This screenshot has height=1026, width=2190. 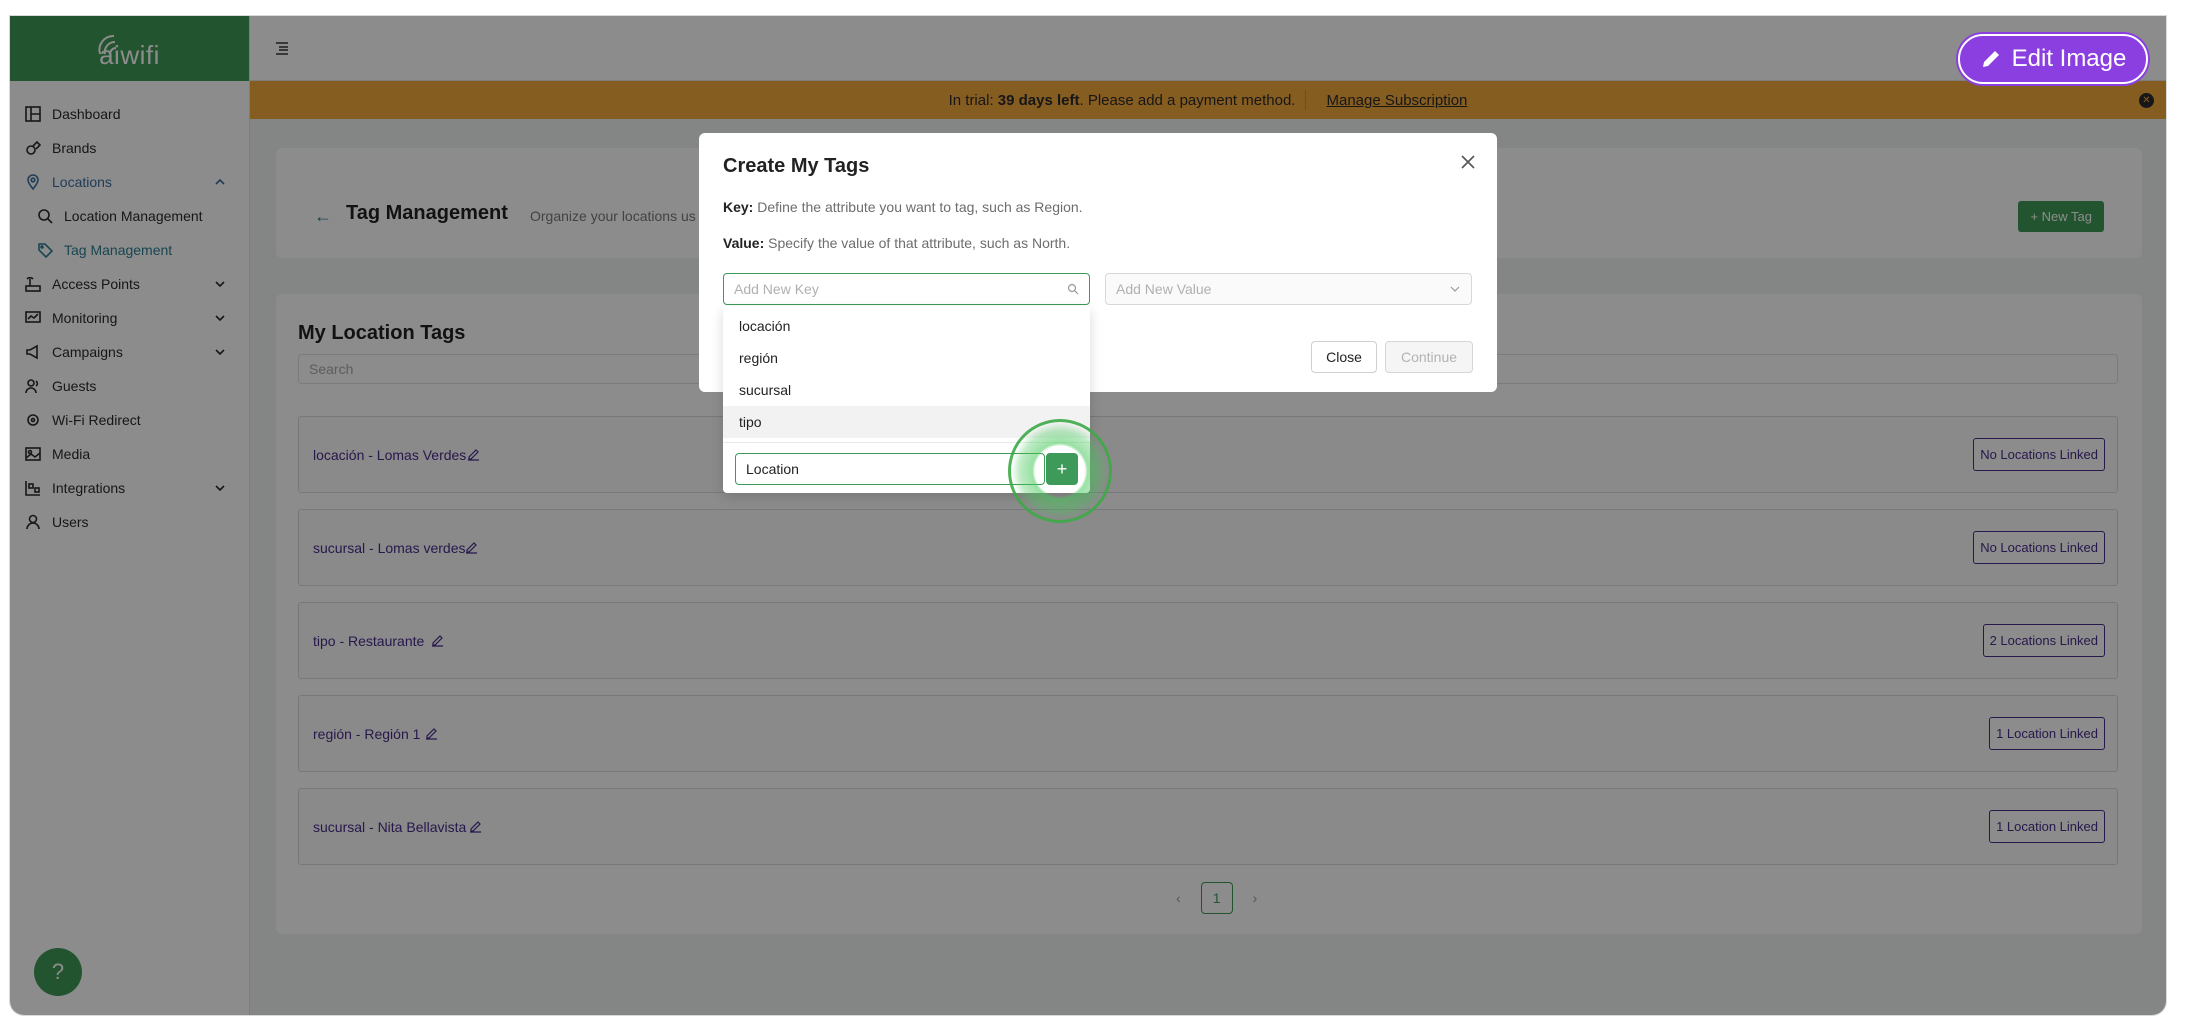 What do you see at coordinates (2069, 58) in the screenshot?
I see `edit-image-label: Edit Image` at bounding box center [2069, 58].